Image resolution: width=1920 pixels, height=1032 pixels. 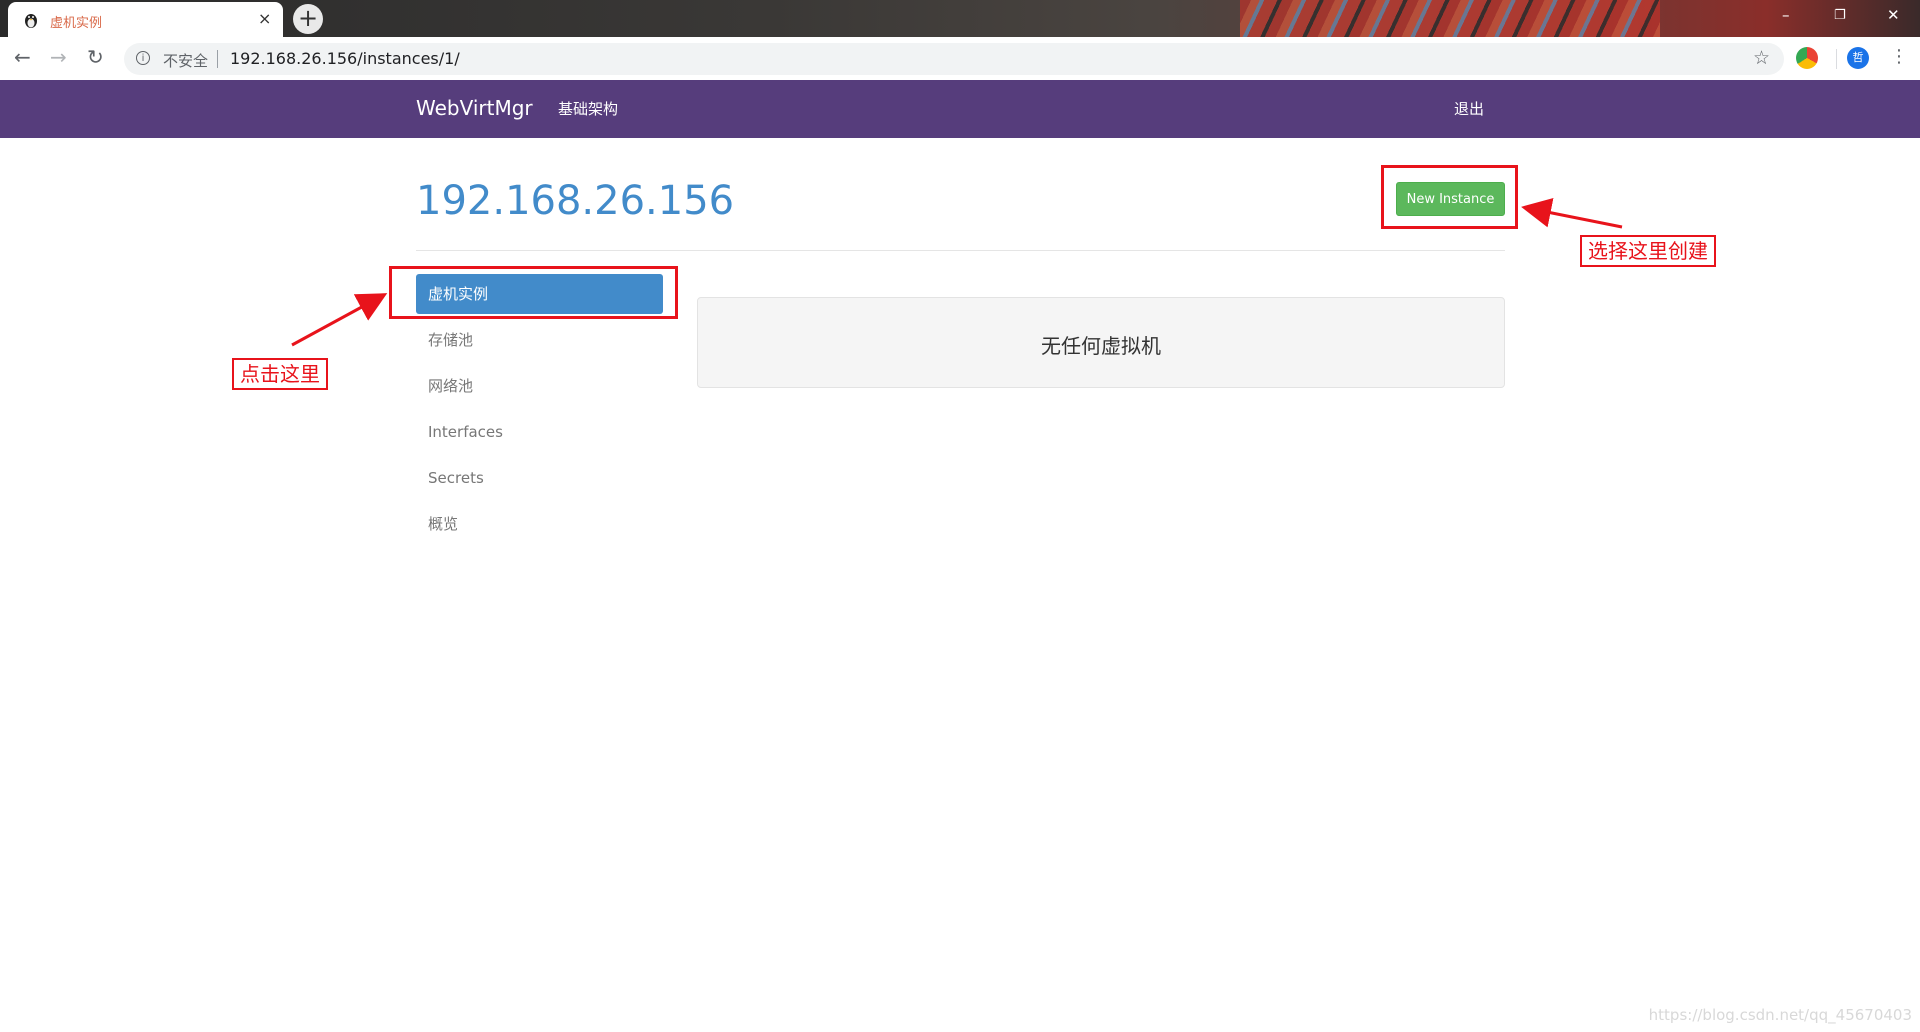 I want to click on watermark-text: https://blog.csdn.net/qq_45670403, so click(x=1780, y=1015).